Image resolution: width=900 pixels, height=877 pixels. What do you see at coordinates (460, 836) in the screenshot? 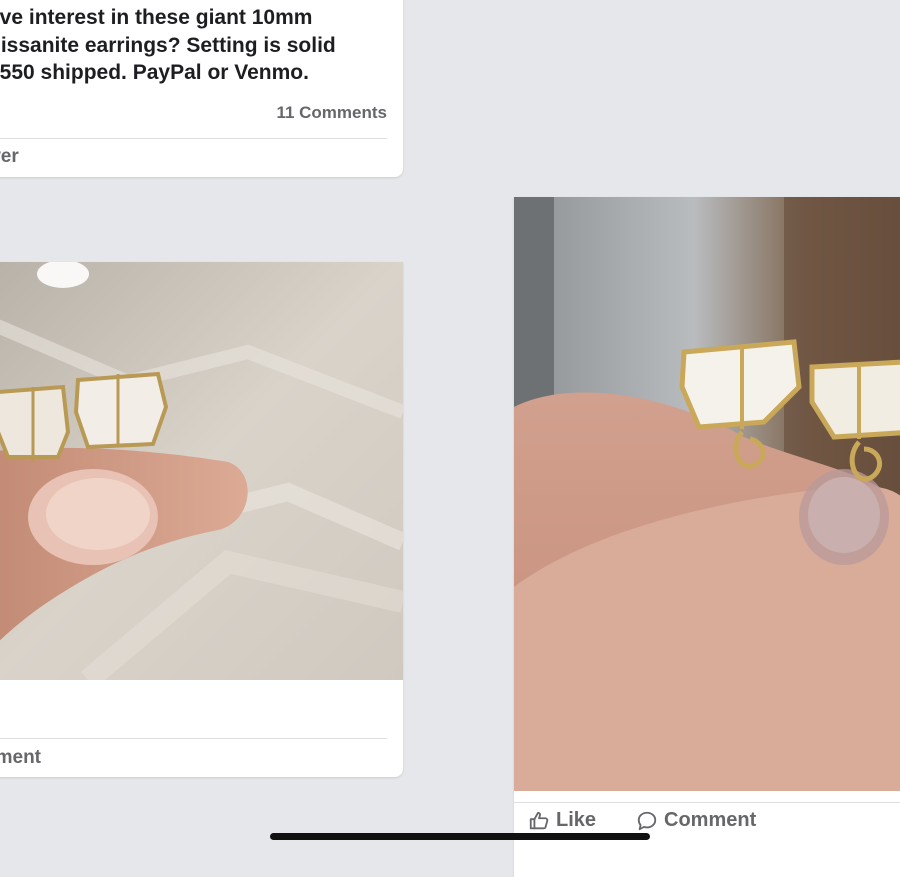
I see `home-indicator` at bounding box center [460, 836].